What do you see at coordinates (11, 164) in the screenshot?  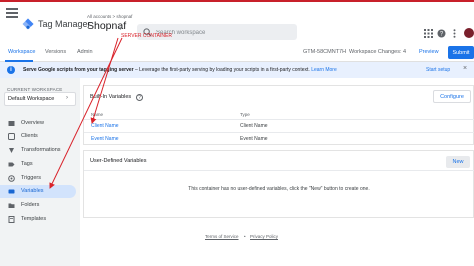 I see `tag-icon` at bounding box center [11, 164].